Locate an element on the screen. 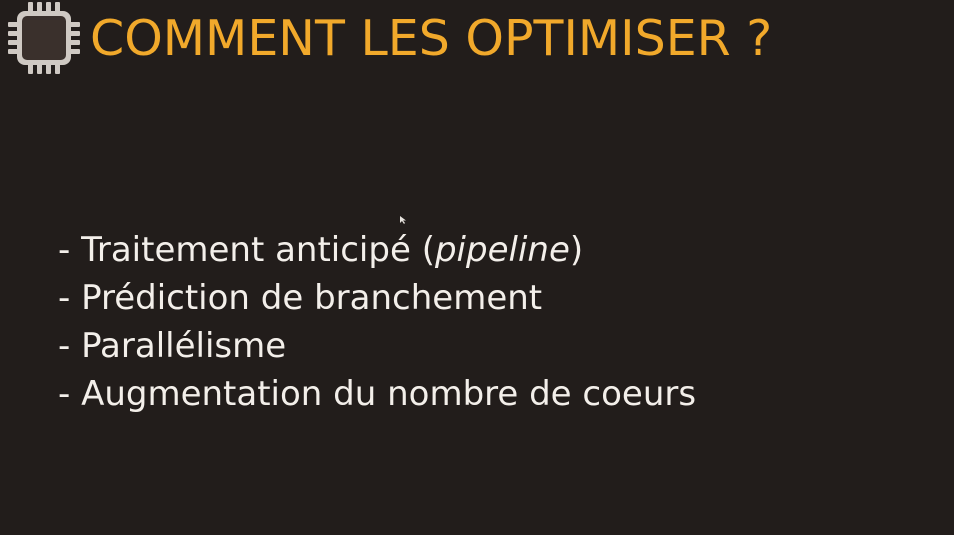 The image size is (954, 535). cpu-chip-icon is located at coordinates (44, 38).